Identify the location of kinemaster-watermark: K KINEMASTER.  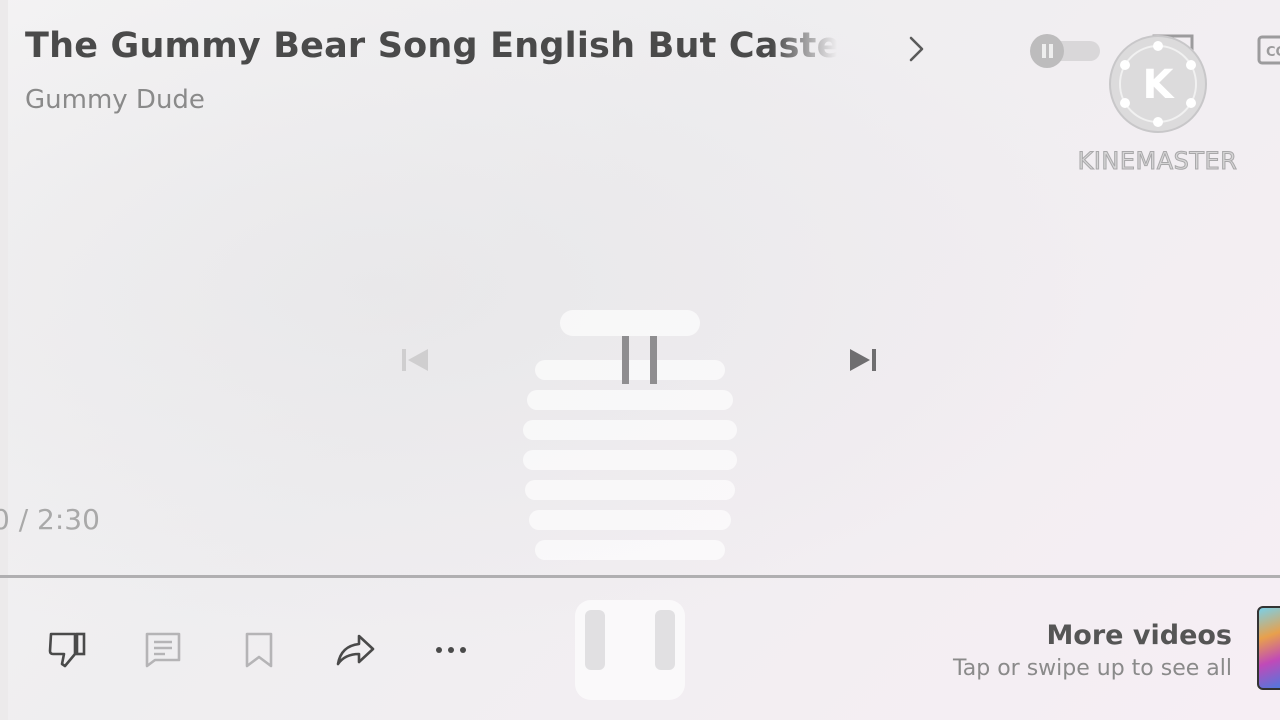
(1157, 109).